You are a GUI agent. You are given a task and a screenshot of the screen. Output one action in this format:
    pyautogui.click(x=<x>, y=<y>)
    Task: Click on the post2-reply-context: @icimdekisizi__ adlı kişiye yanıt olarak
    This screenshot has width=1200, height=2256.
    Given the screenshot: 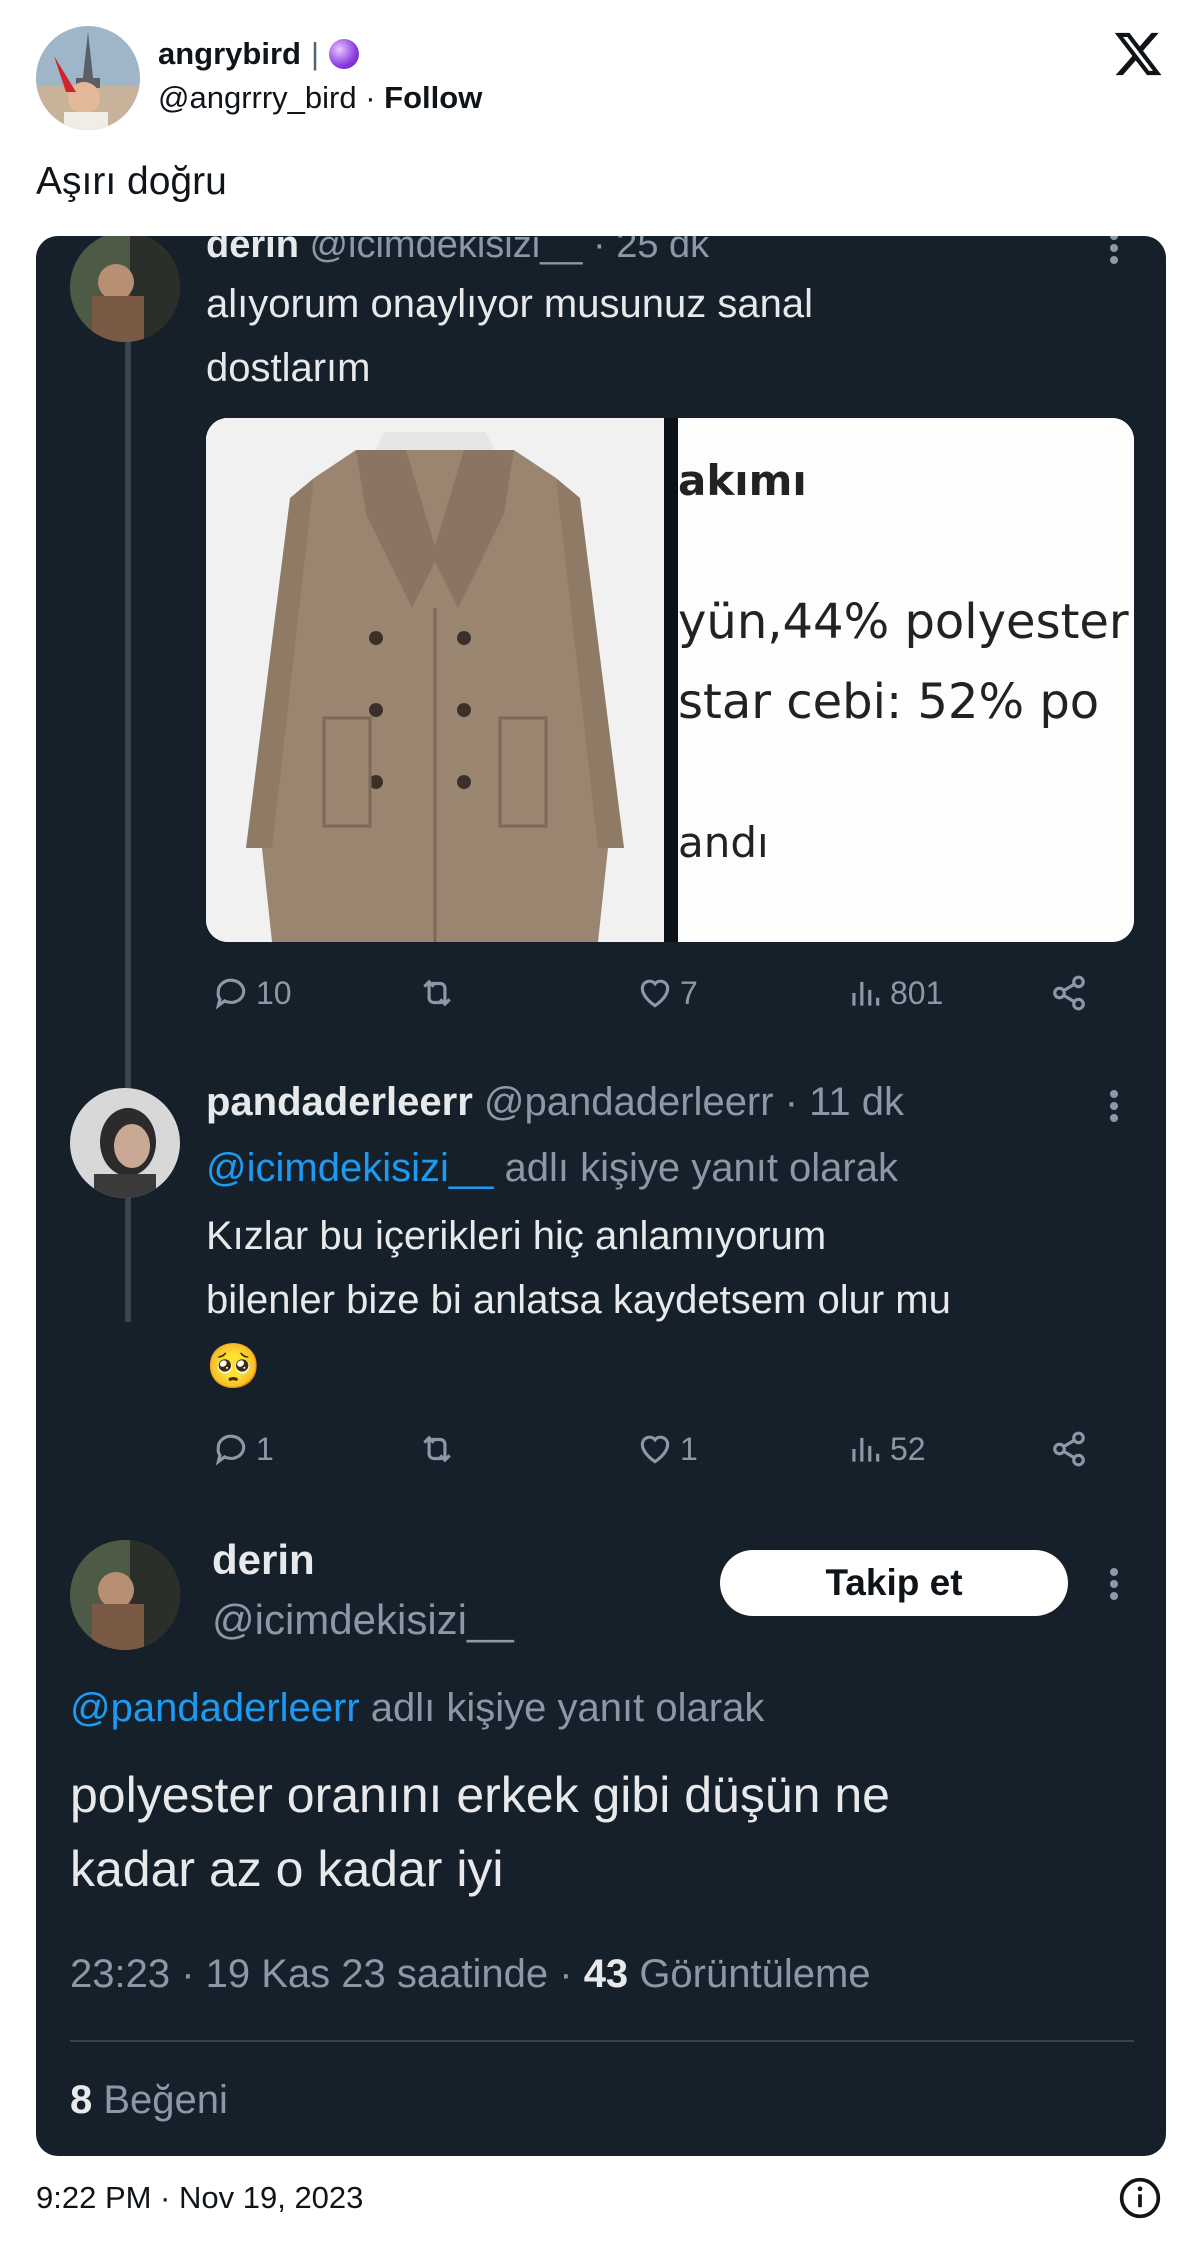 What is the action you would take?
    pyautogui.click(x=552, y=1168)
    